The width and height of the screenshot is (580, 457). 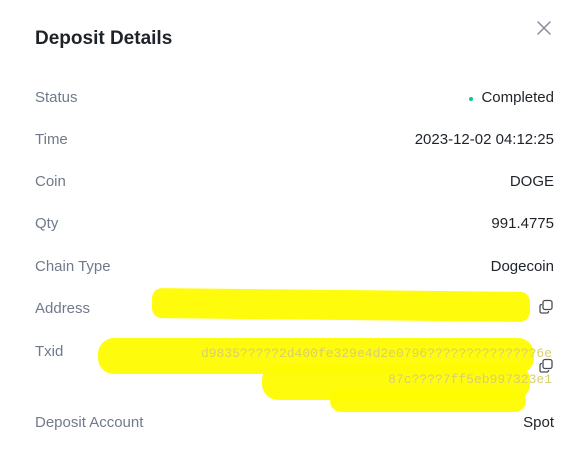 I want to click on deposit-account-label: Deposit Account, so click(x=89, y=422).